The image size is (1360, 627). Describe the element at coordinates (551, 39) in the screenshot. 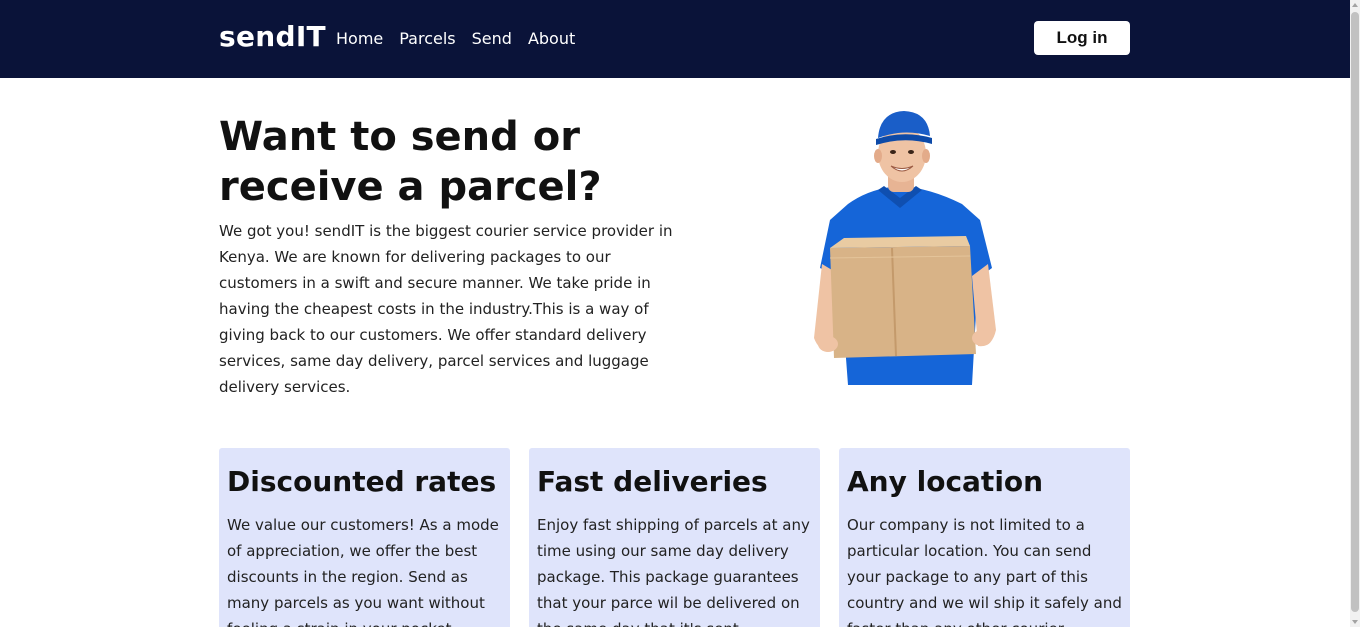

I see `nav-link-about: About` at that location.